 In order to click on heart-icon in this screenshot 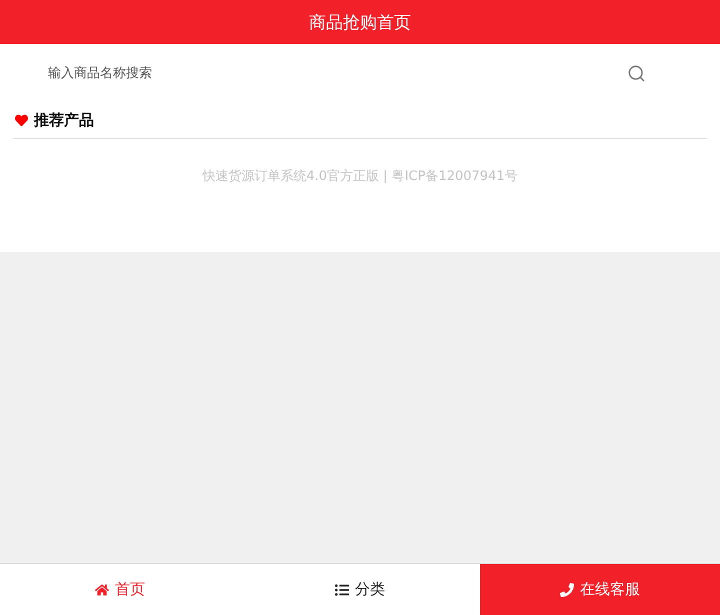, I will do `click(21, 120)`.